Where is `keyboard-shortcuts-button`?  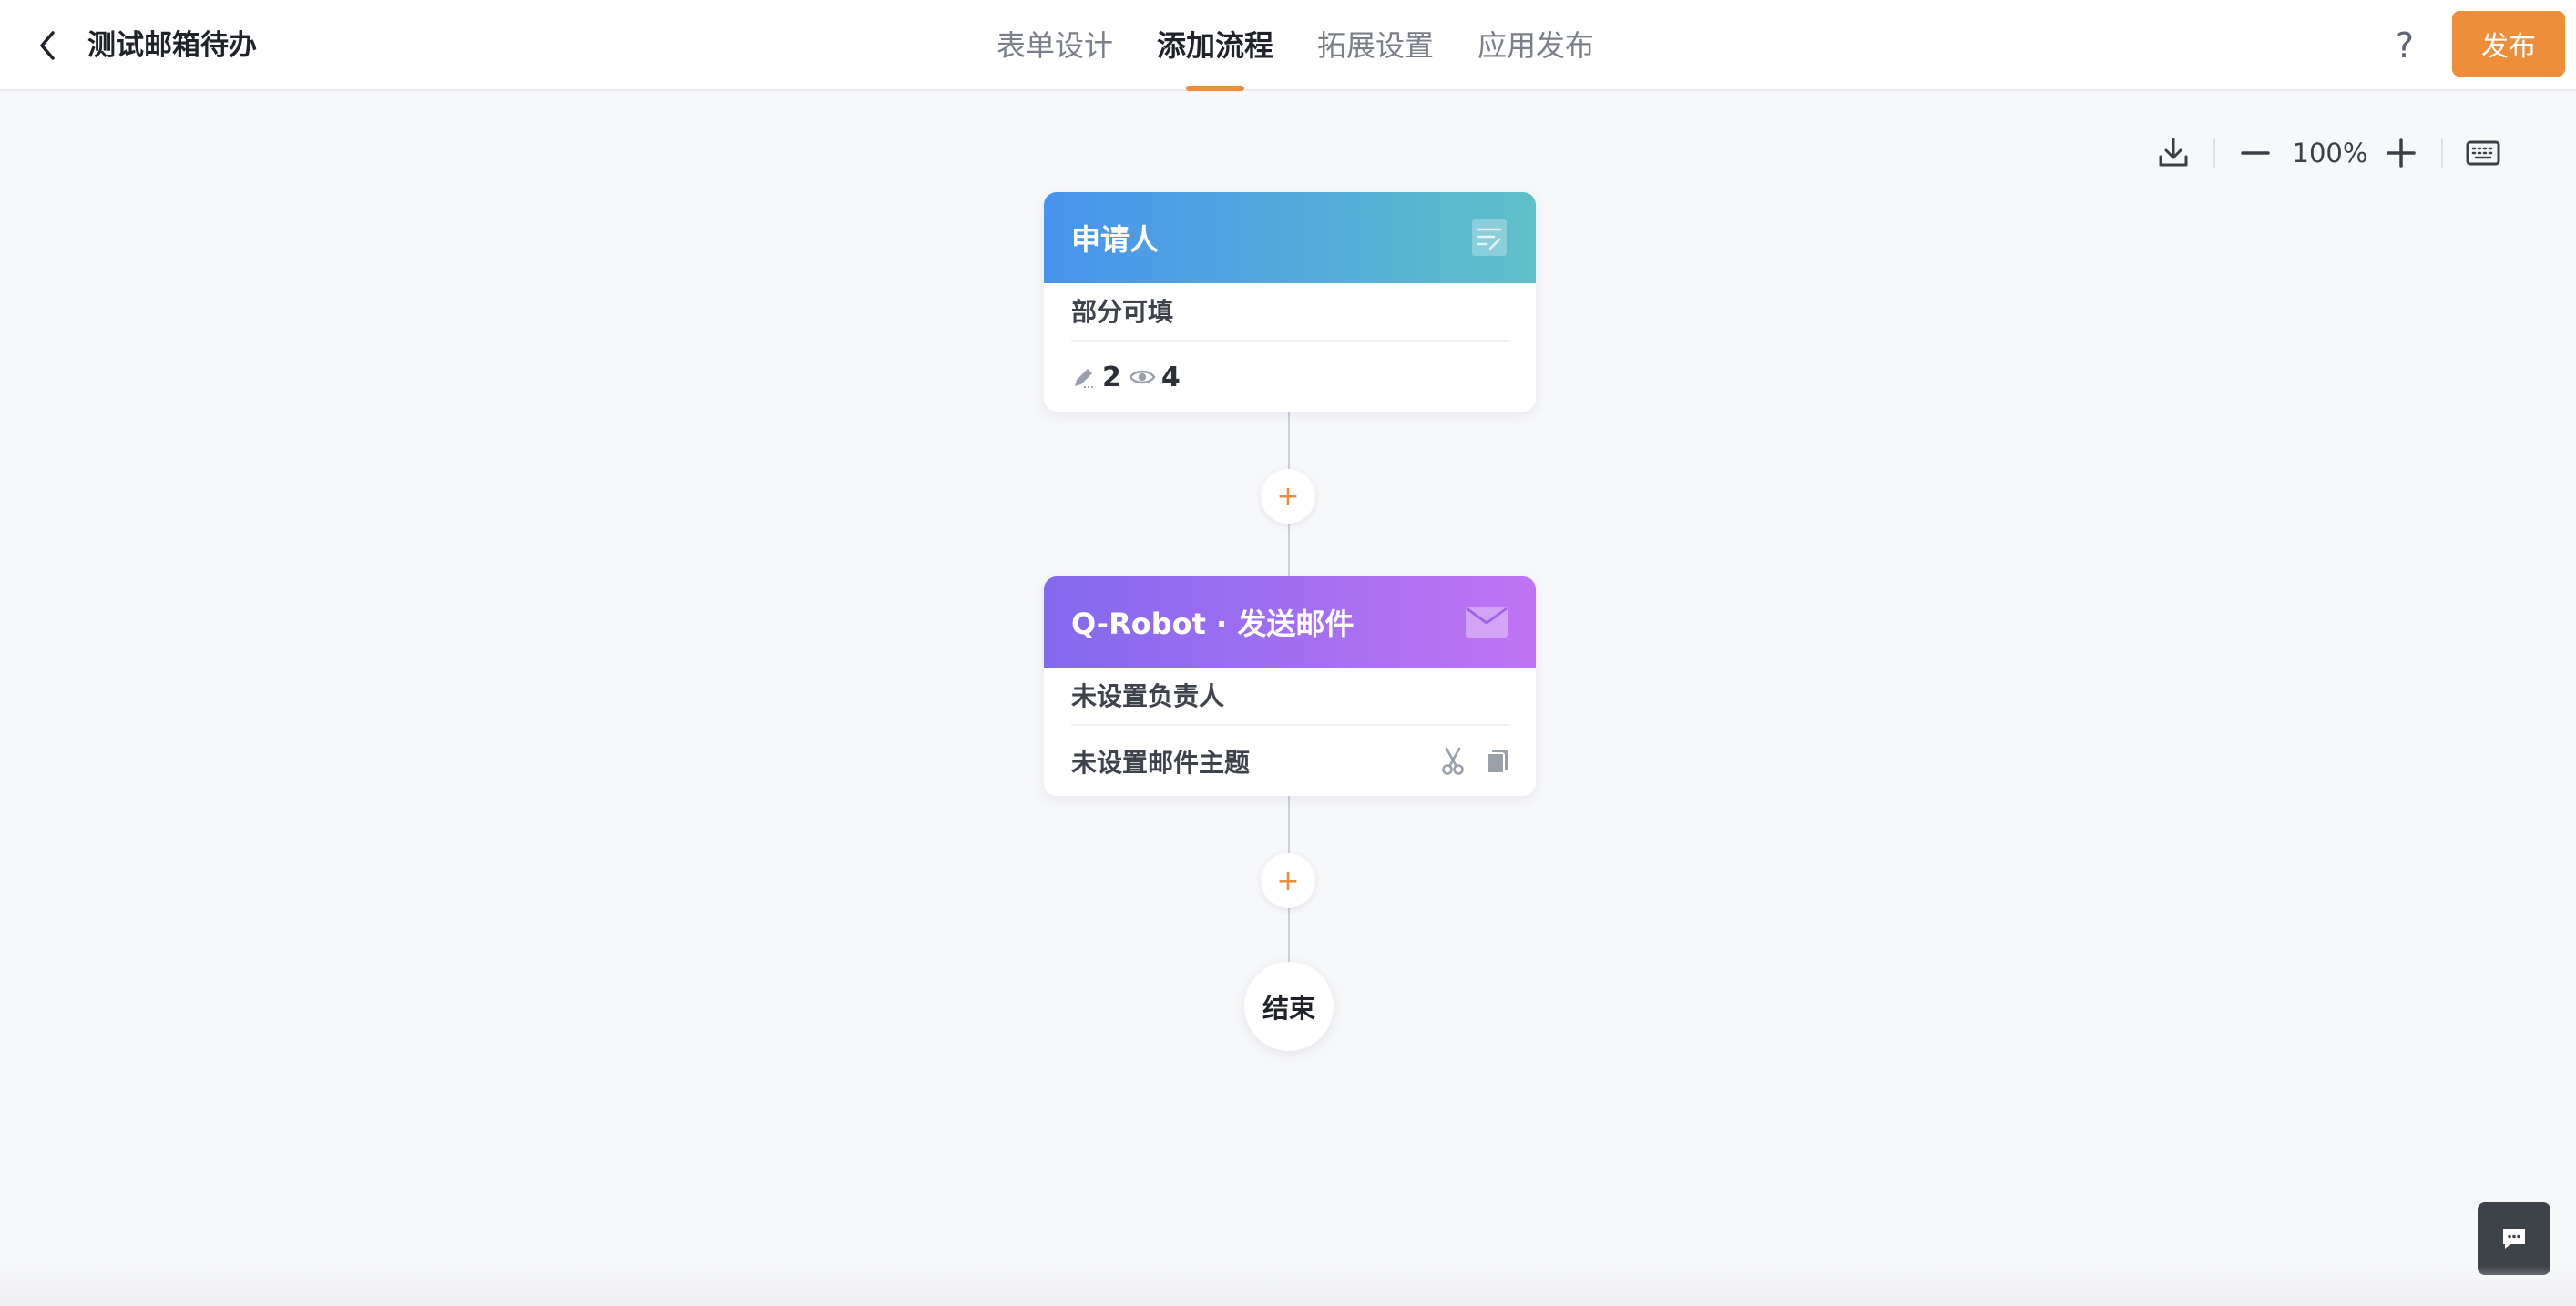
keyboard-shortcuts-button is located at coordinates (2483, 153).